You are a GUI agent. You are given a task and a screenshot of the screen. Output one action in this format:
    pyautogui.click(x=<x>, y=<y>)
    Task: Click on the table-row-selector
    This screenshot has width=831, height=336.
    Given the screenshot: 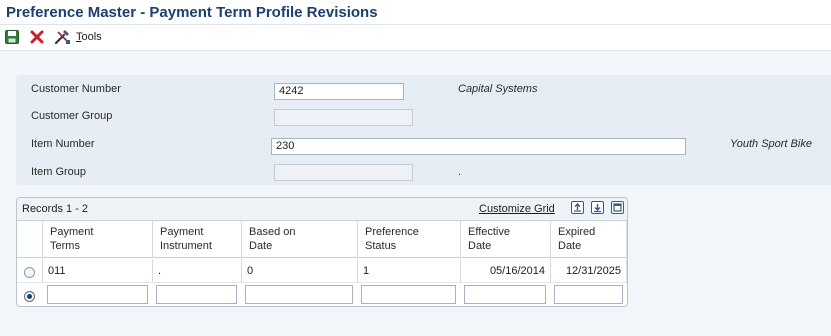 What is the action you would take?
    pyautogui.click(x=30, y=271)
    